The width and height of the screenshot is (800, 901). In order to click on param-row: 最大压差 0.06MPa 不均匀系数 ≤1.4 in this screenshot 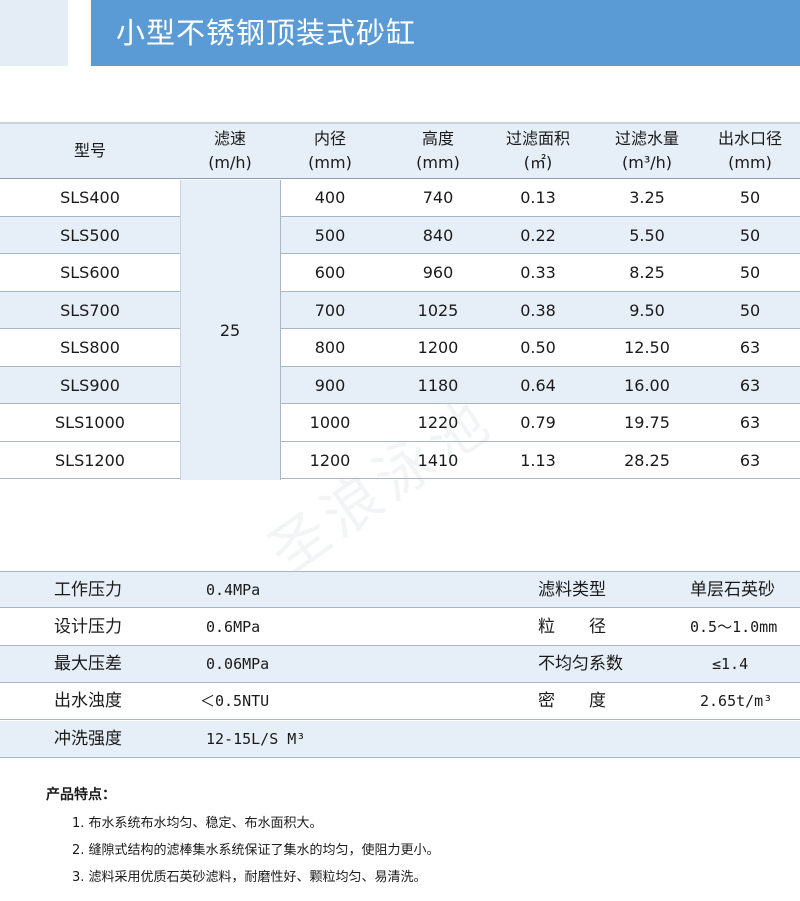, I will do `click(400, 664)`.